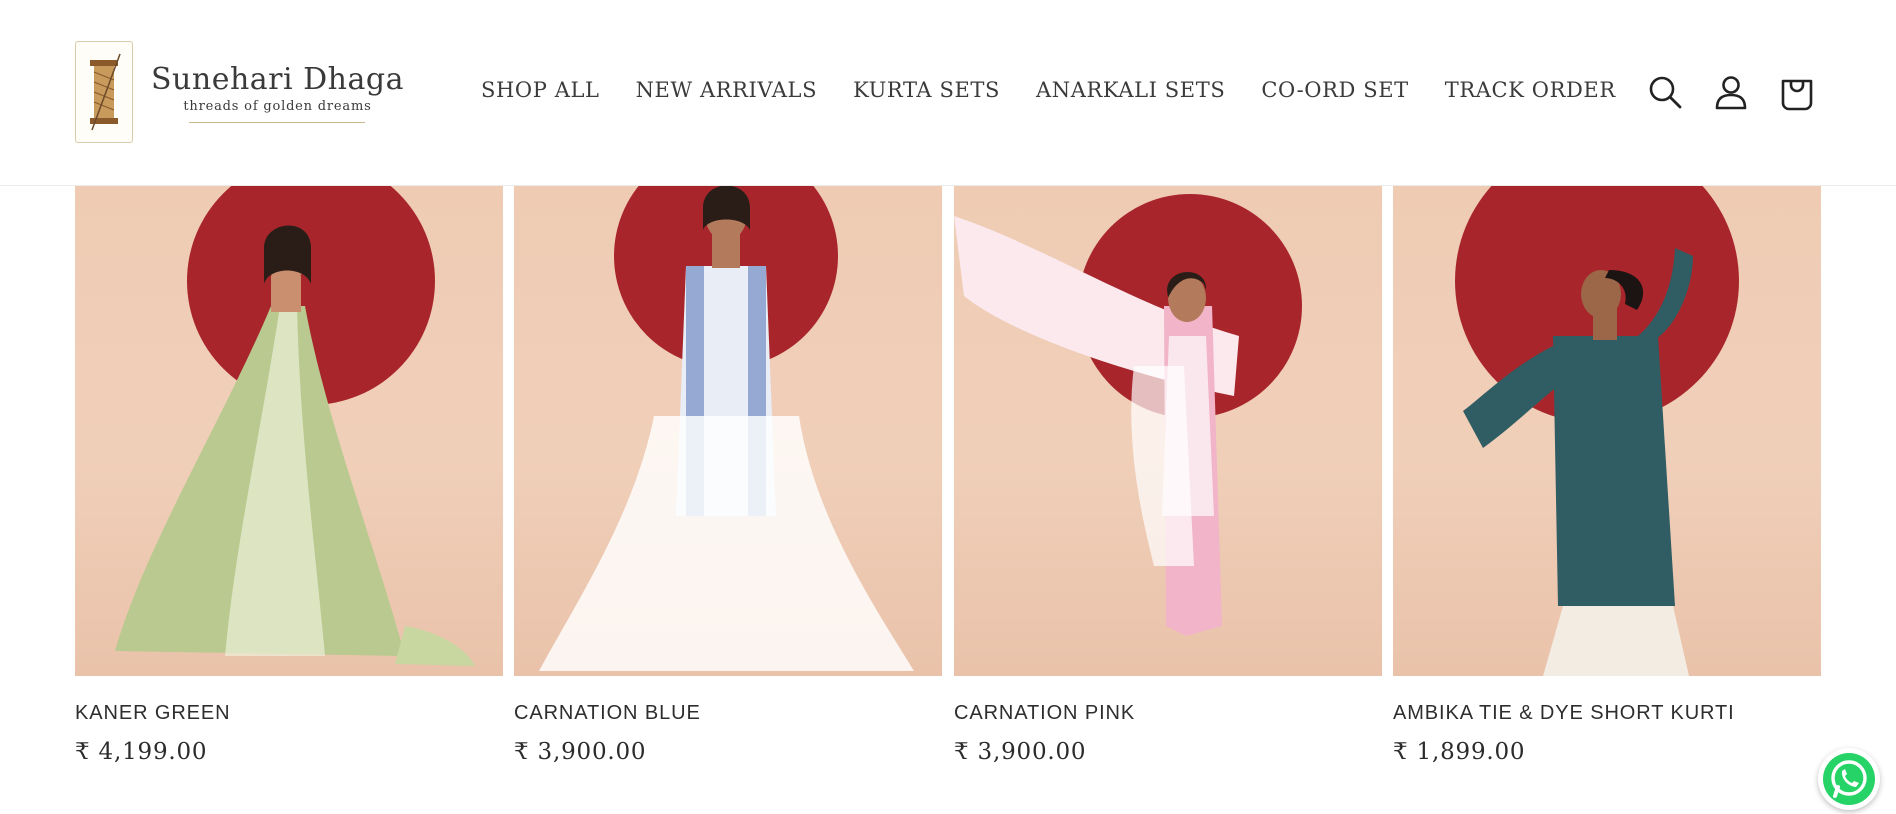  Describe the element at coordinates (1797, 92) in the screenshot. I see `cart-icon` at that location.